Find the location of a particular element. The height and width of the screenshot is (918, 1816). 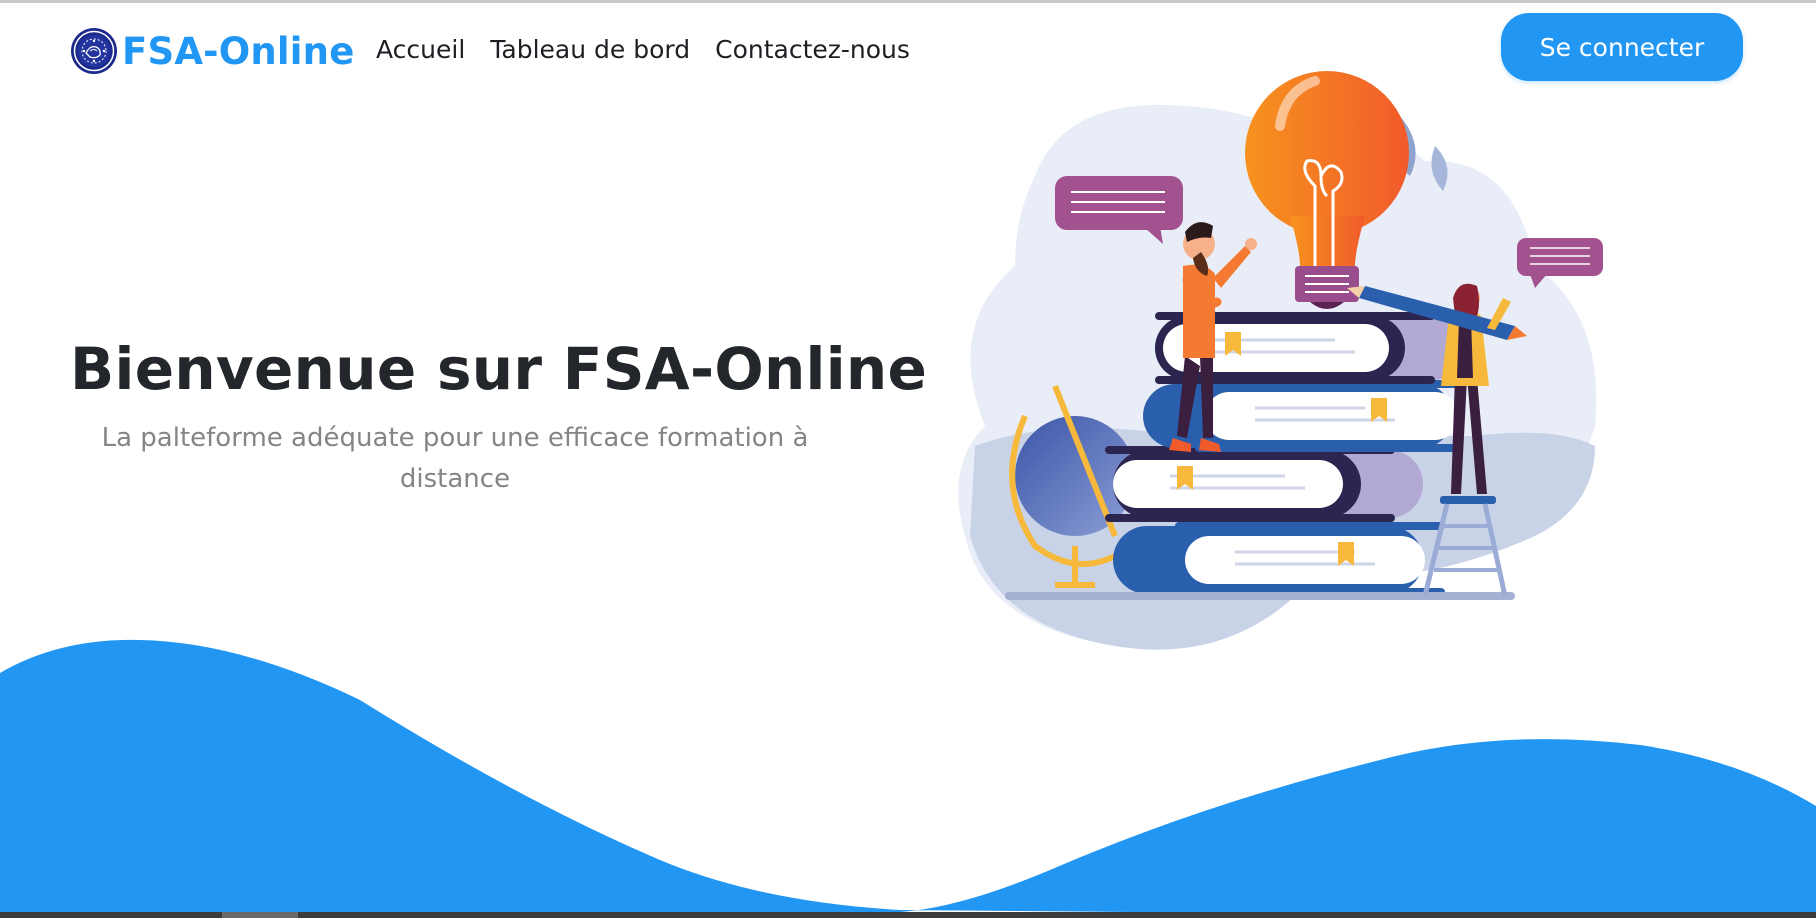

brand-name: FSA-Online is located at coordinates (238, 51).